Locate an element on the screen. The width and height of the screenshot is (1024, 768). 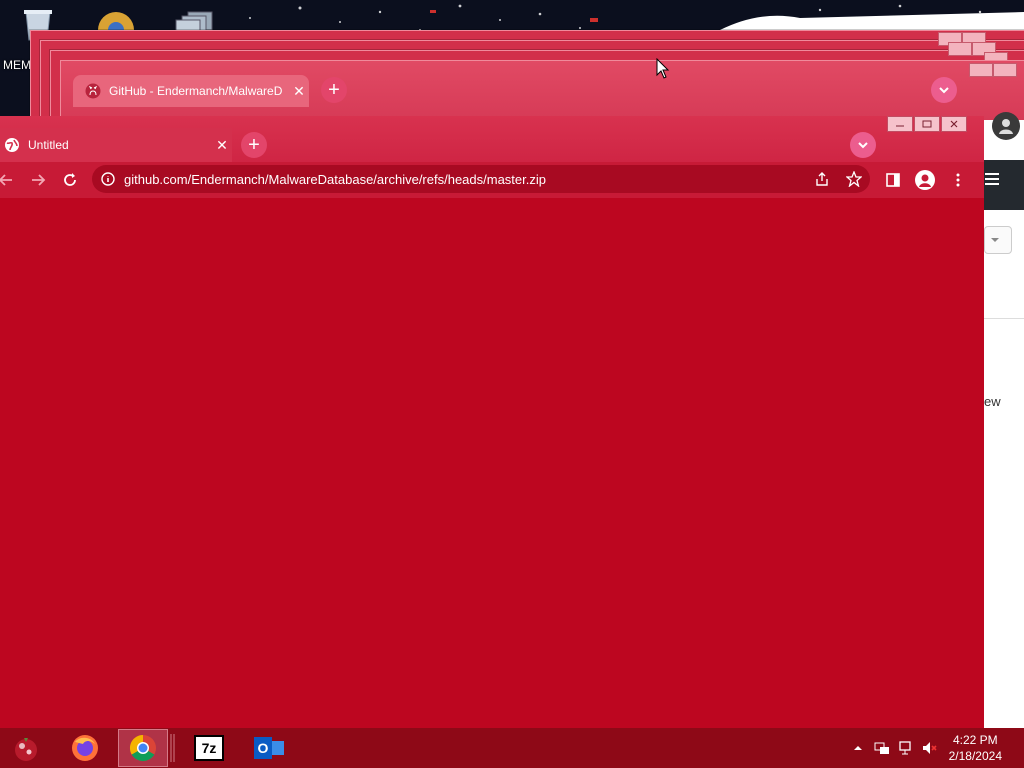
url-input is located at coordinates (465, 179).